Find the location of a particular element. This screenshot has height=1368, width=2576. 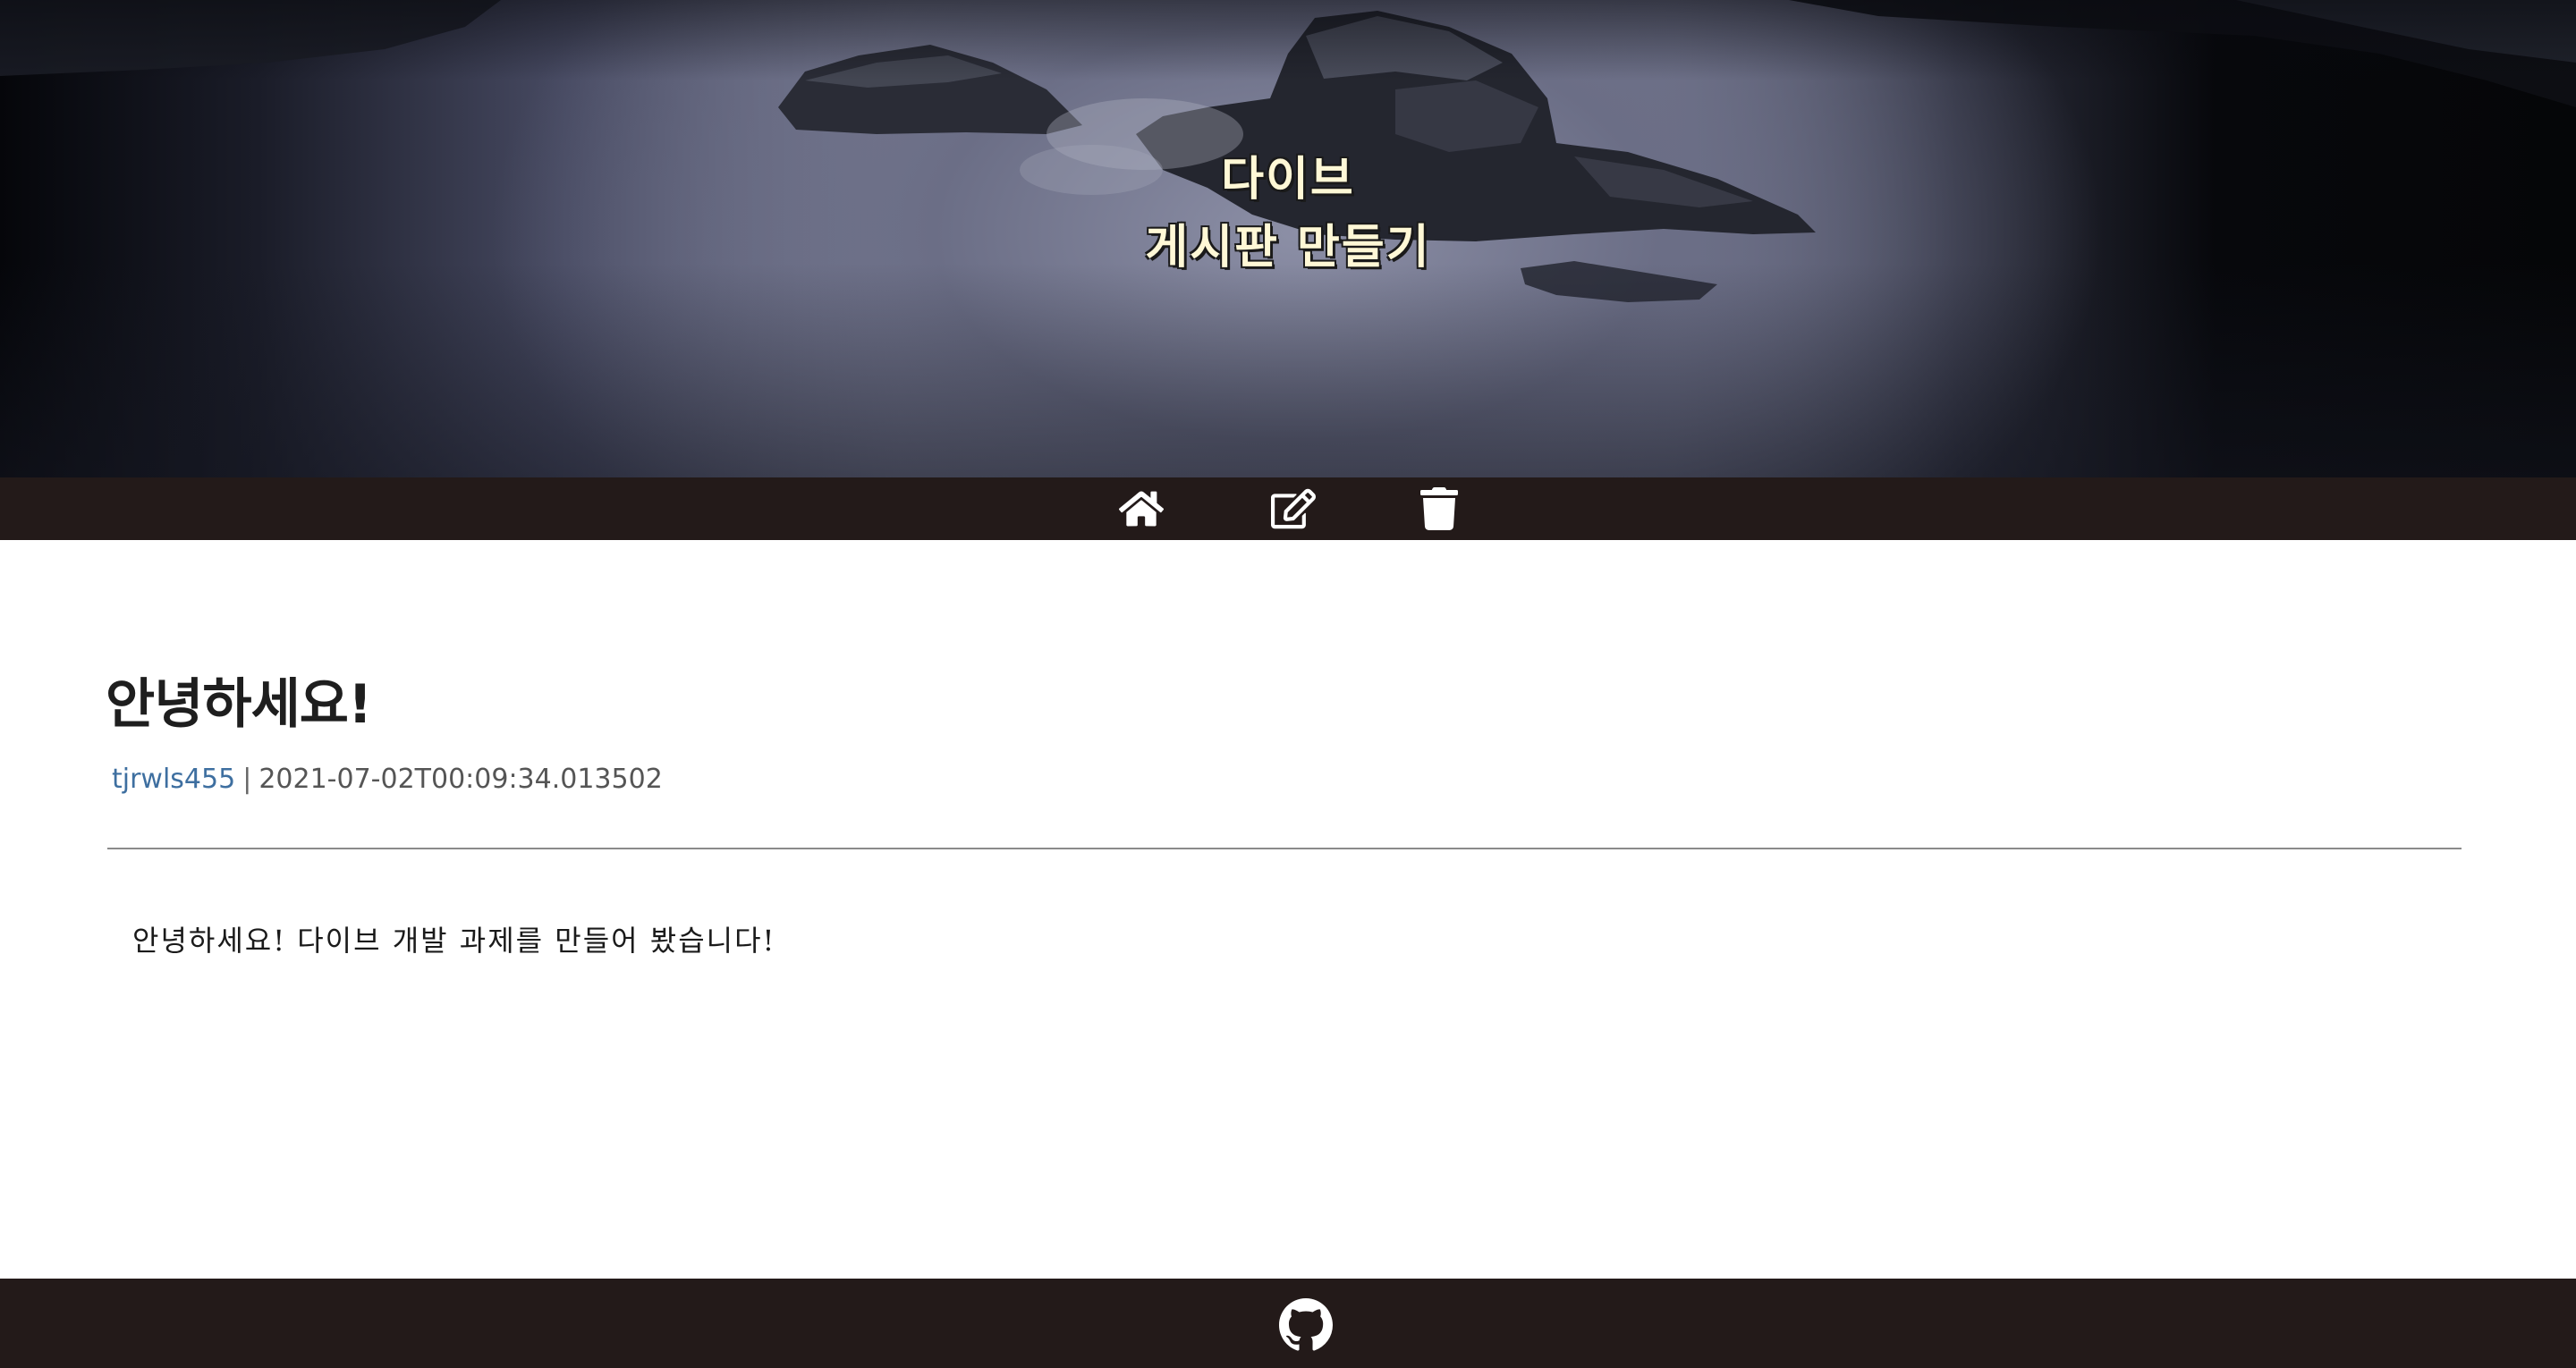

edit-button is located at coordinates (1293, 509).